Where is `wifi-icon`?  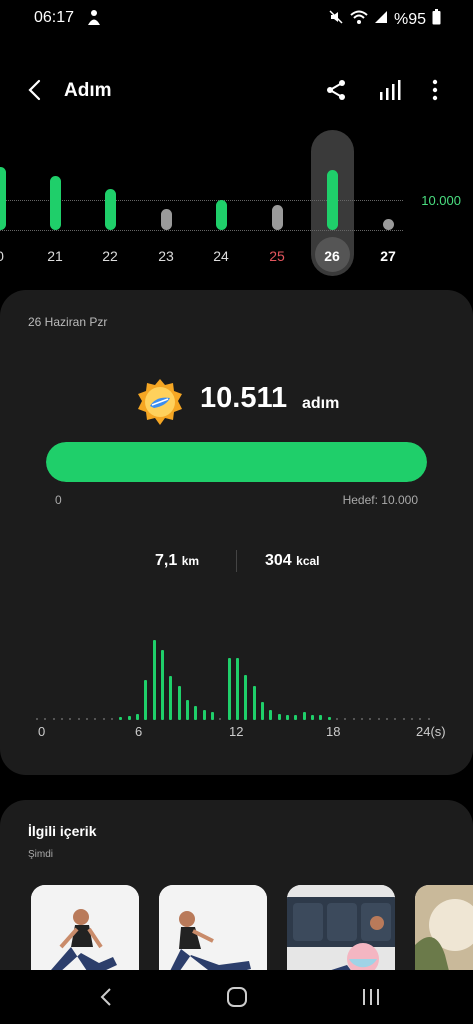 wifi-icon is located at coordinates (359, 19).